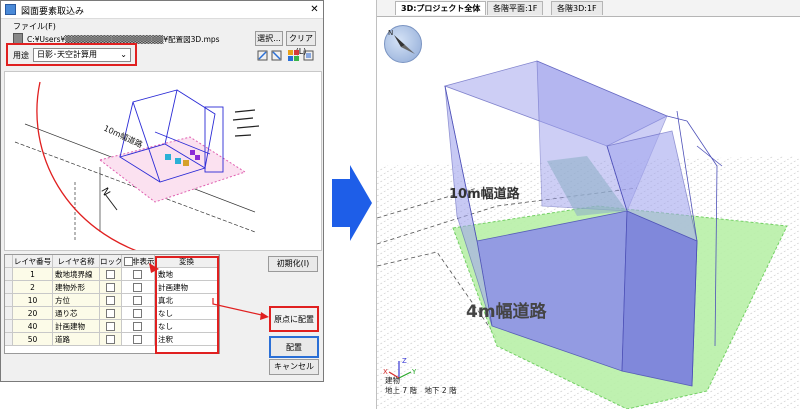  What do you see at coordinates (577, 8) in the screenshot?
I see `tab-floor-3d: 各階3D:1F` at bounding box center [577, 8].